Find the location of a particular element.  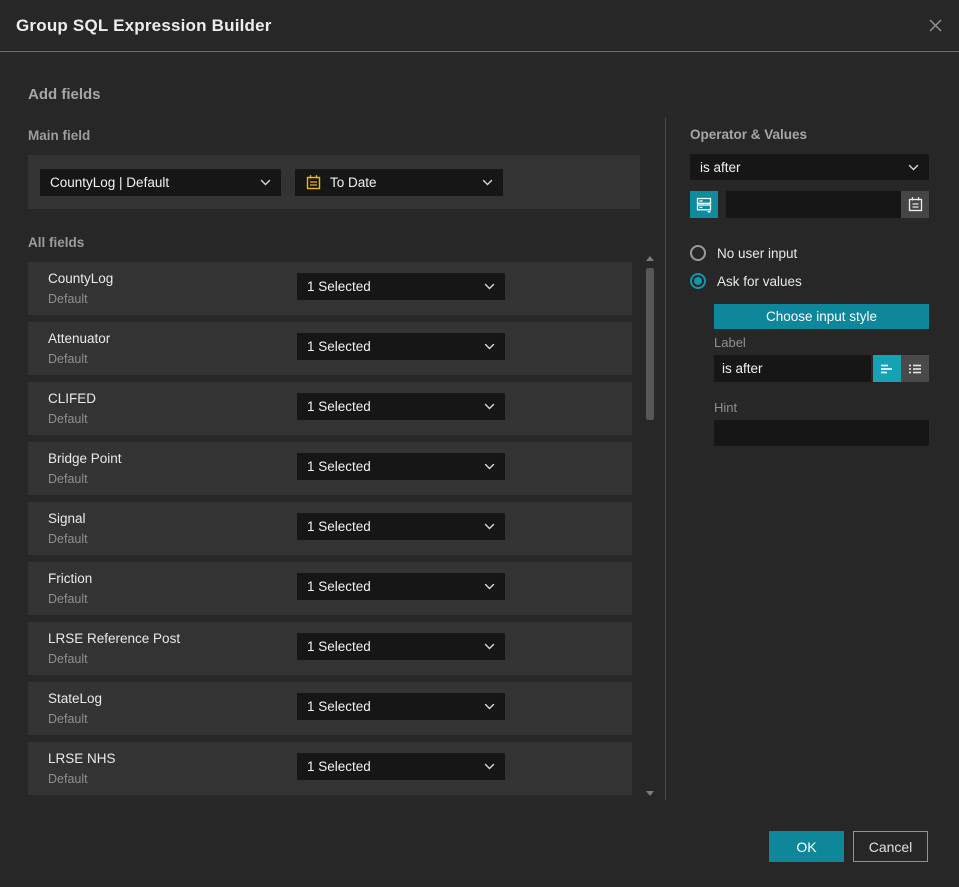

radio-no-user-input-label: No user input is located at coordinates (757, 253).